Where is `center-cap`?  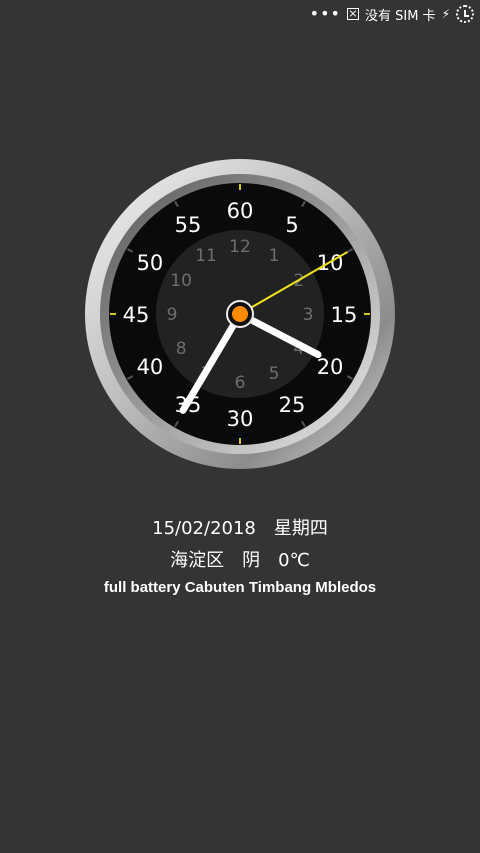
center-cap is located at coordinates (240, 314).